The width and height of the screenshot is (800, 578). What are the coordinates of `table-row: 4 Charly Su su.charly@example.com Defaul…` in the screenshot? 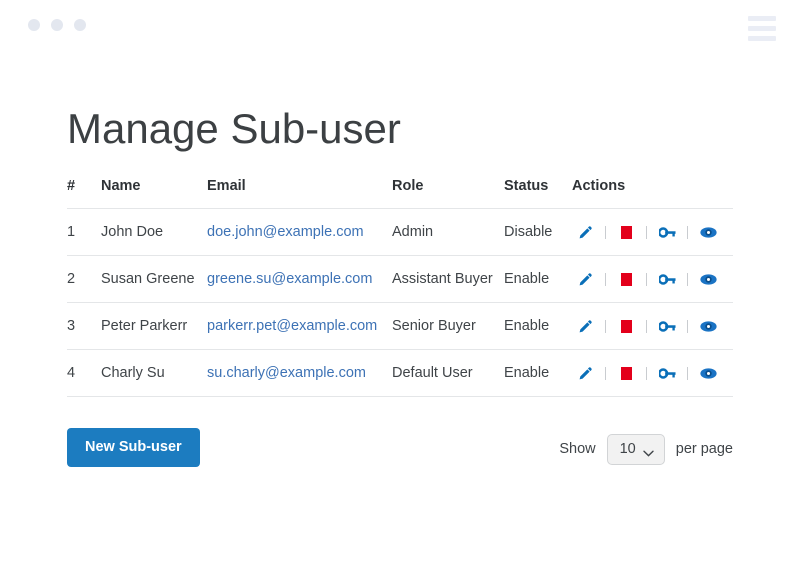 It's located at (400, 373).